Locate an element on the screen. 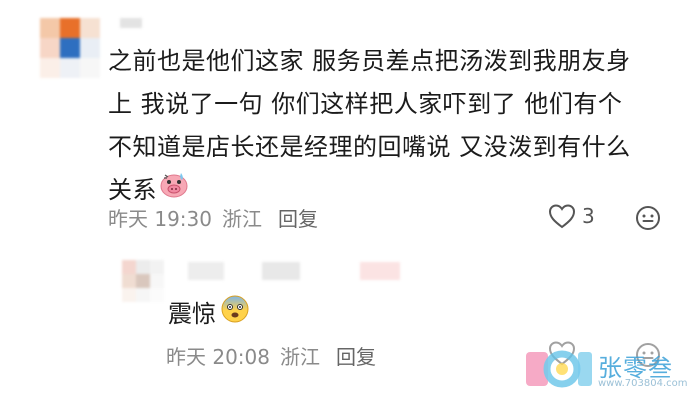 The width and height of the screenshot is (695, 400). like-count: 3 is located at coordinates (588, 216).